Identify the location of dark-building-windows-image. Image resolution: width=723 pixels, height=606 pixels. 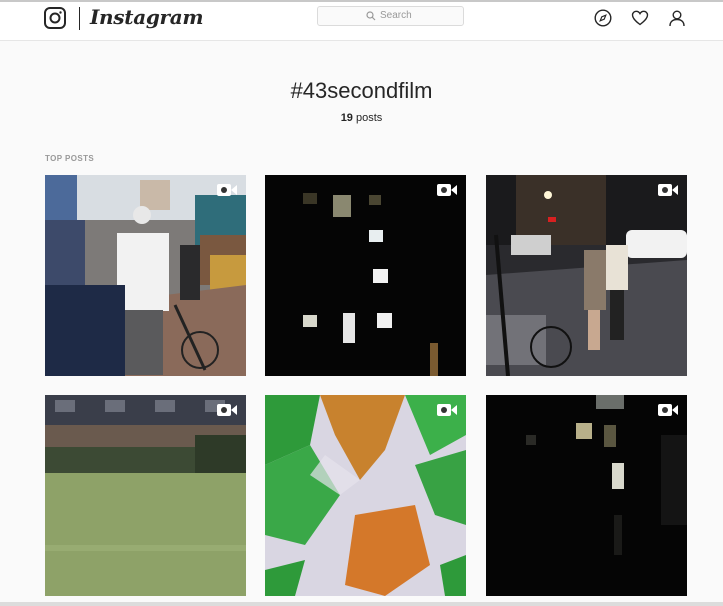
(365, 275).